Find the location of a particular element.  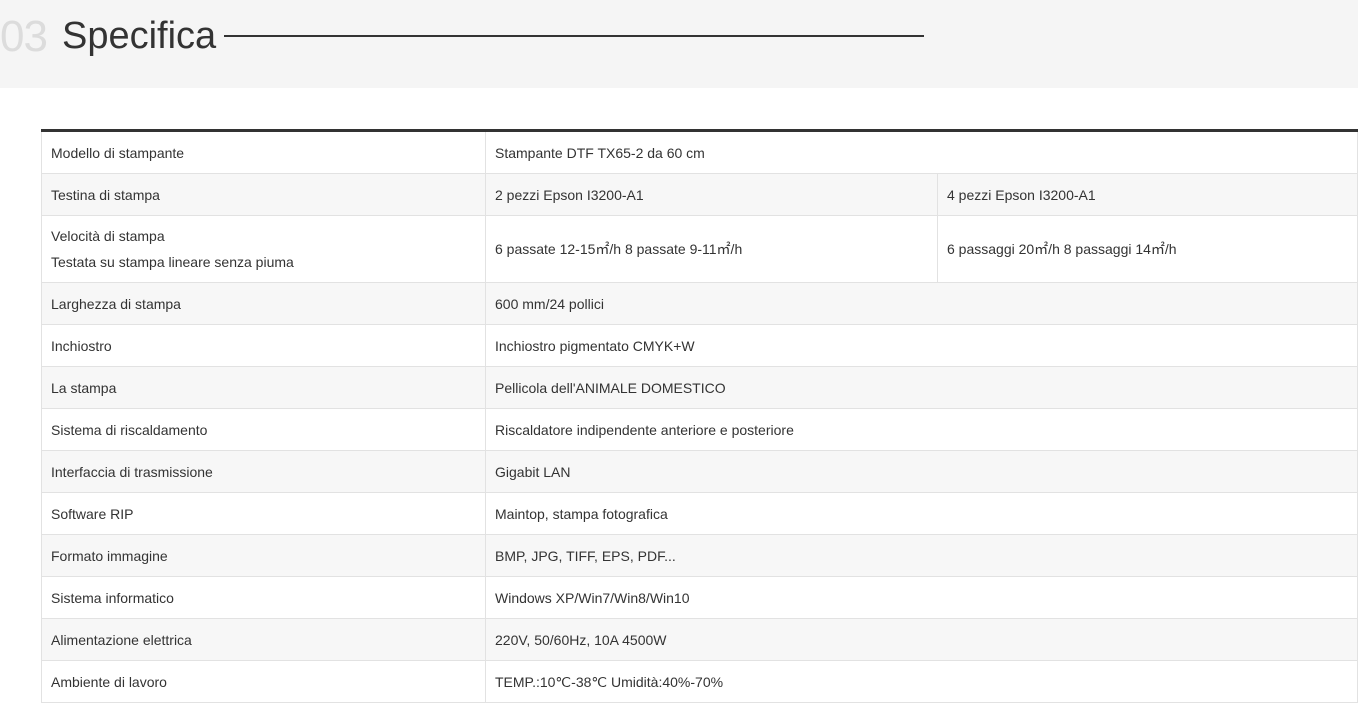

spec-label: Sistema informatico is located at coordinates (263, 597).